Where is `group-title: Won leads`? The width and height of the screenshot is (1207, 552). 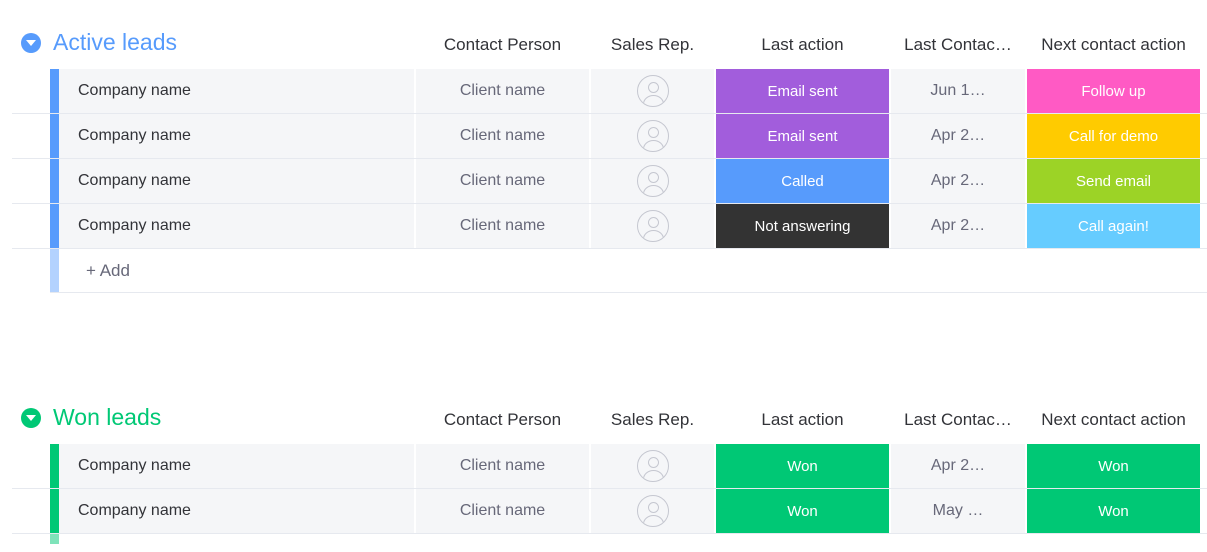
group-title: Won leads is located at coordinates (107, 417).